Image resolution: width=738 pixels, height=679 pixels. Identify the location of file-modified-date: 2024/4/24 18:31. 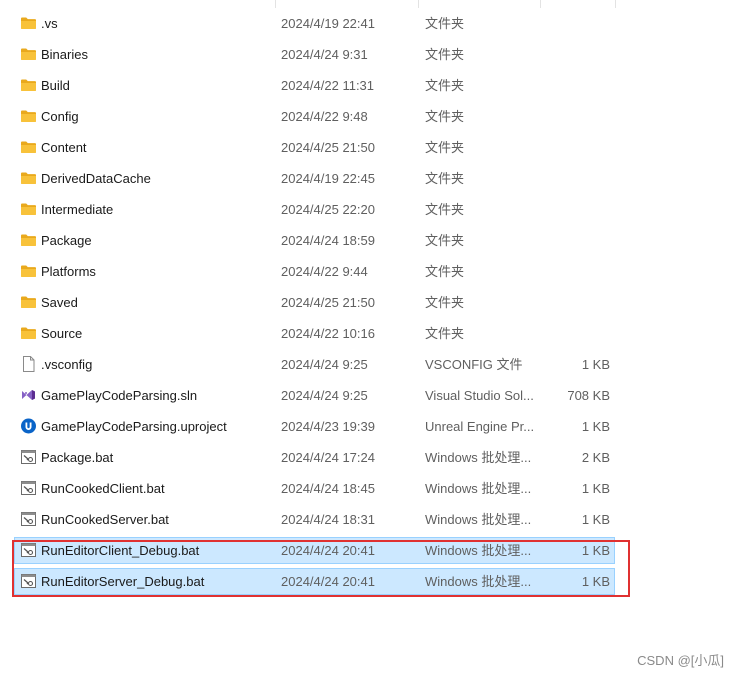
(328, 519).